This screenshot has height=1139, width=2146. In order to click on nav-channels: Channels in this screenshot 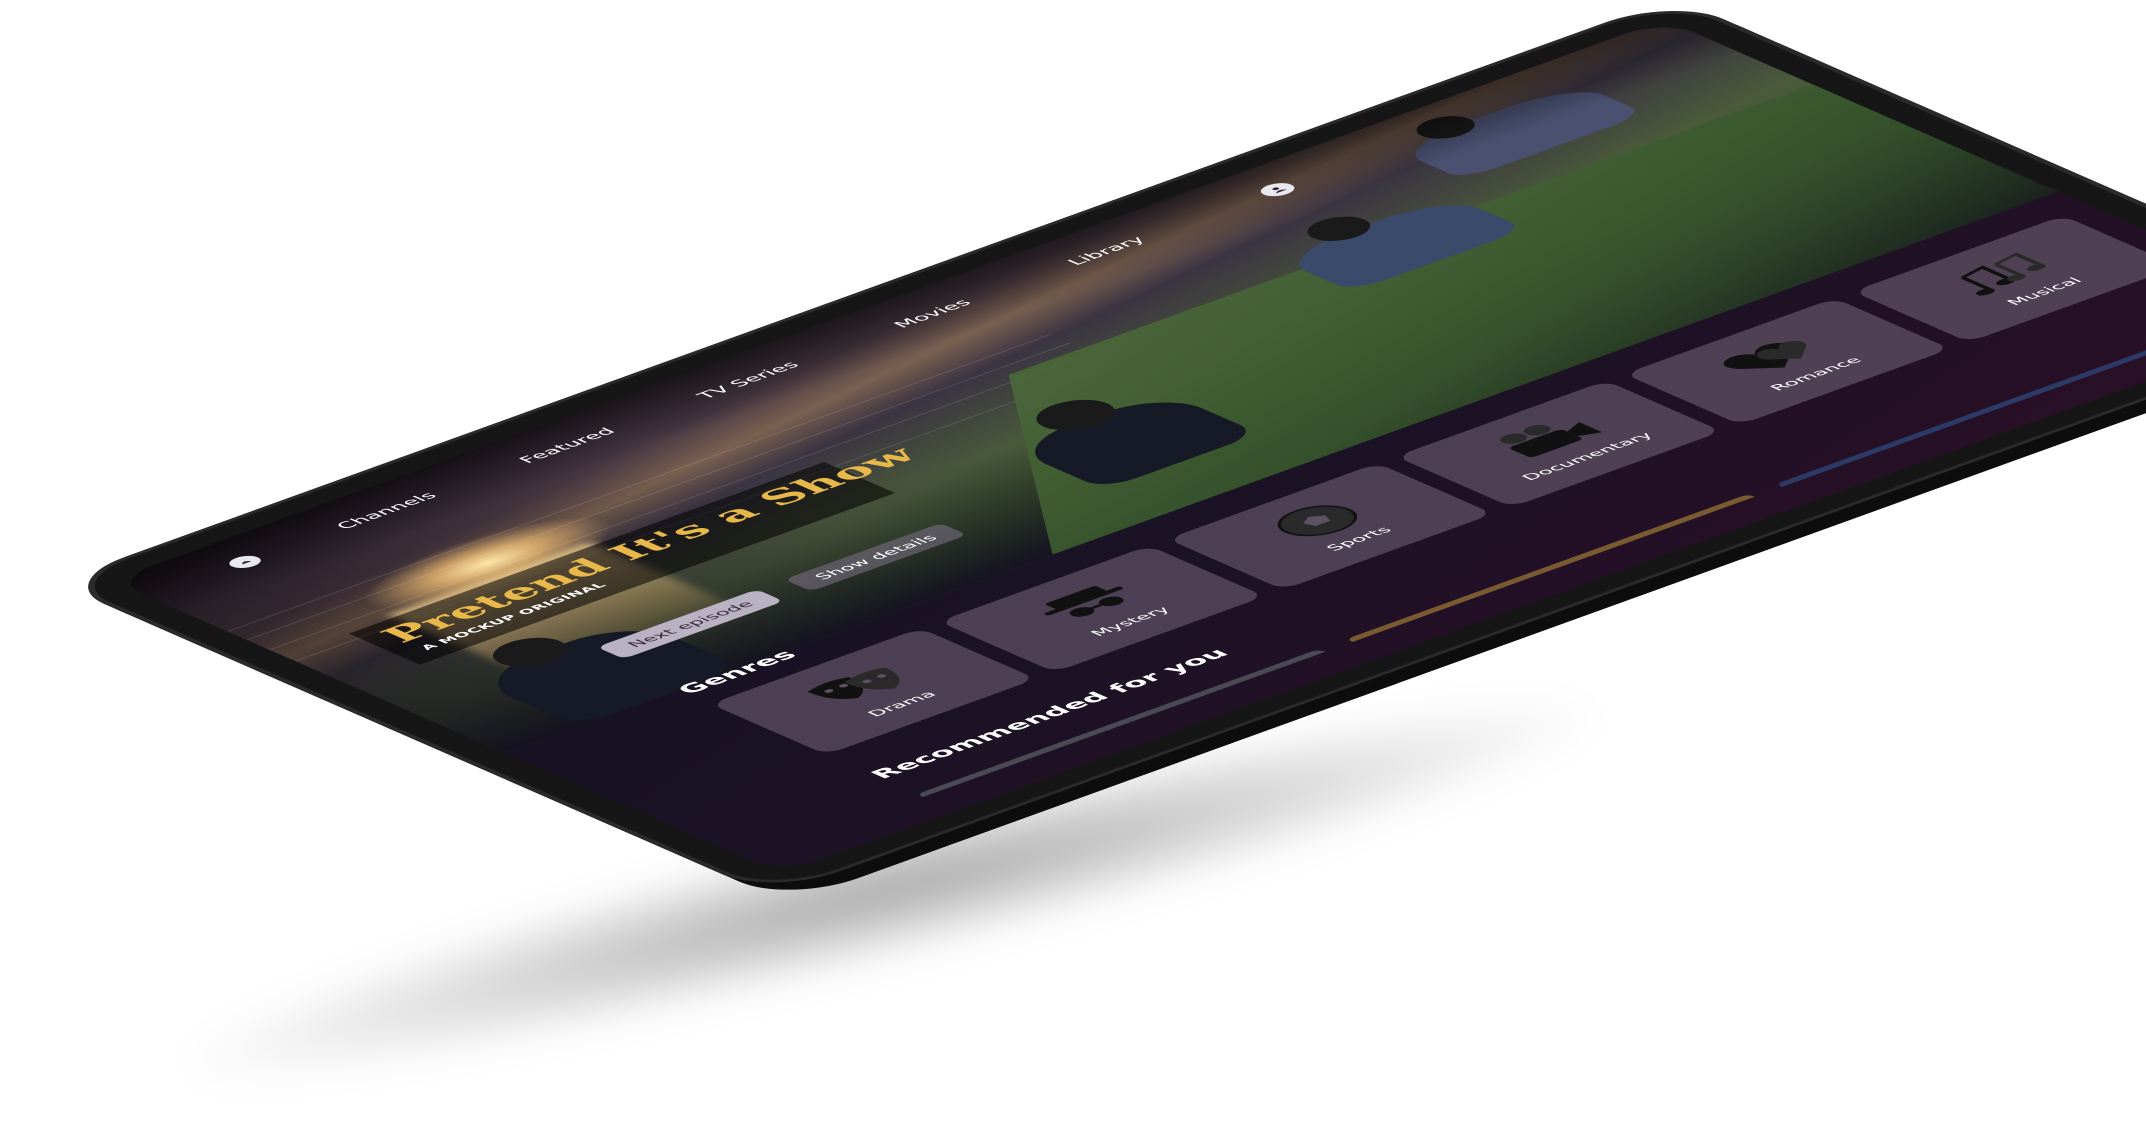, I will do `click(386, 511)`.